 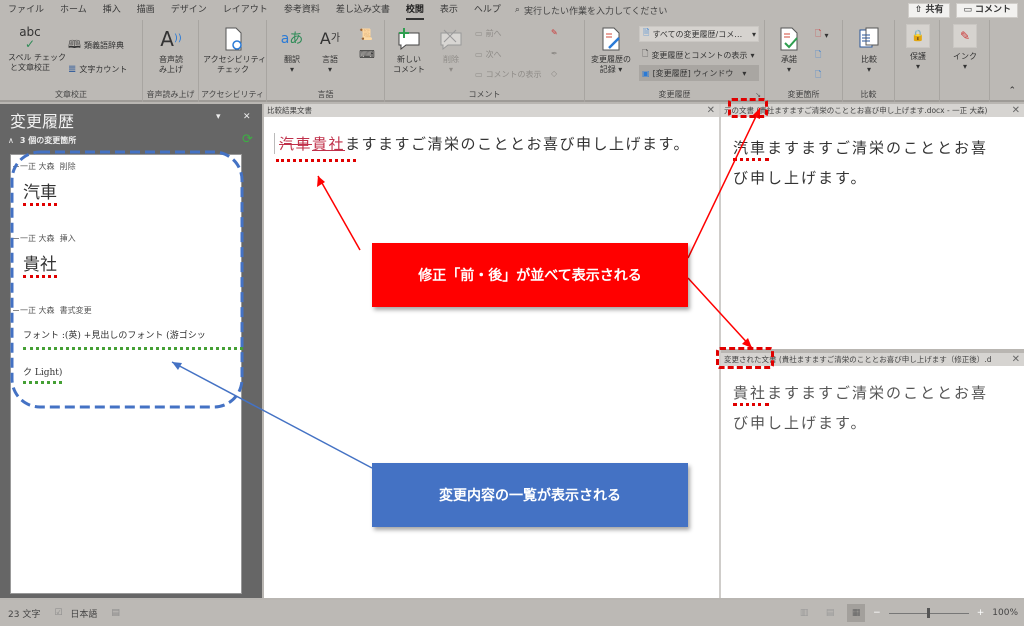 What do you see at coordinates (1012, 91) in the screenshot?
I see `collapse-ribbon-icon: ⌃` at bounding box center [1012, 91].